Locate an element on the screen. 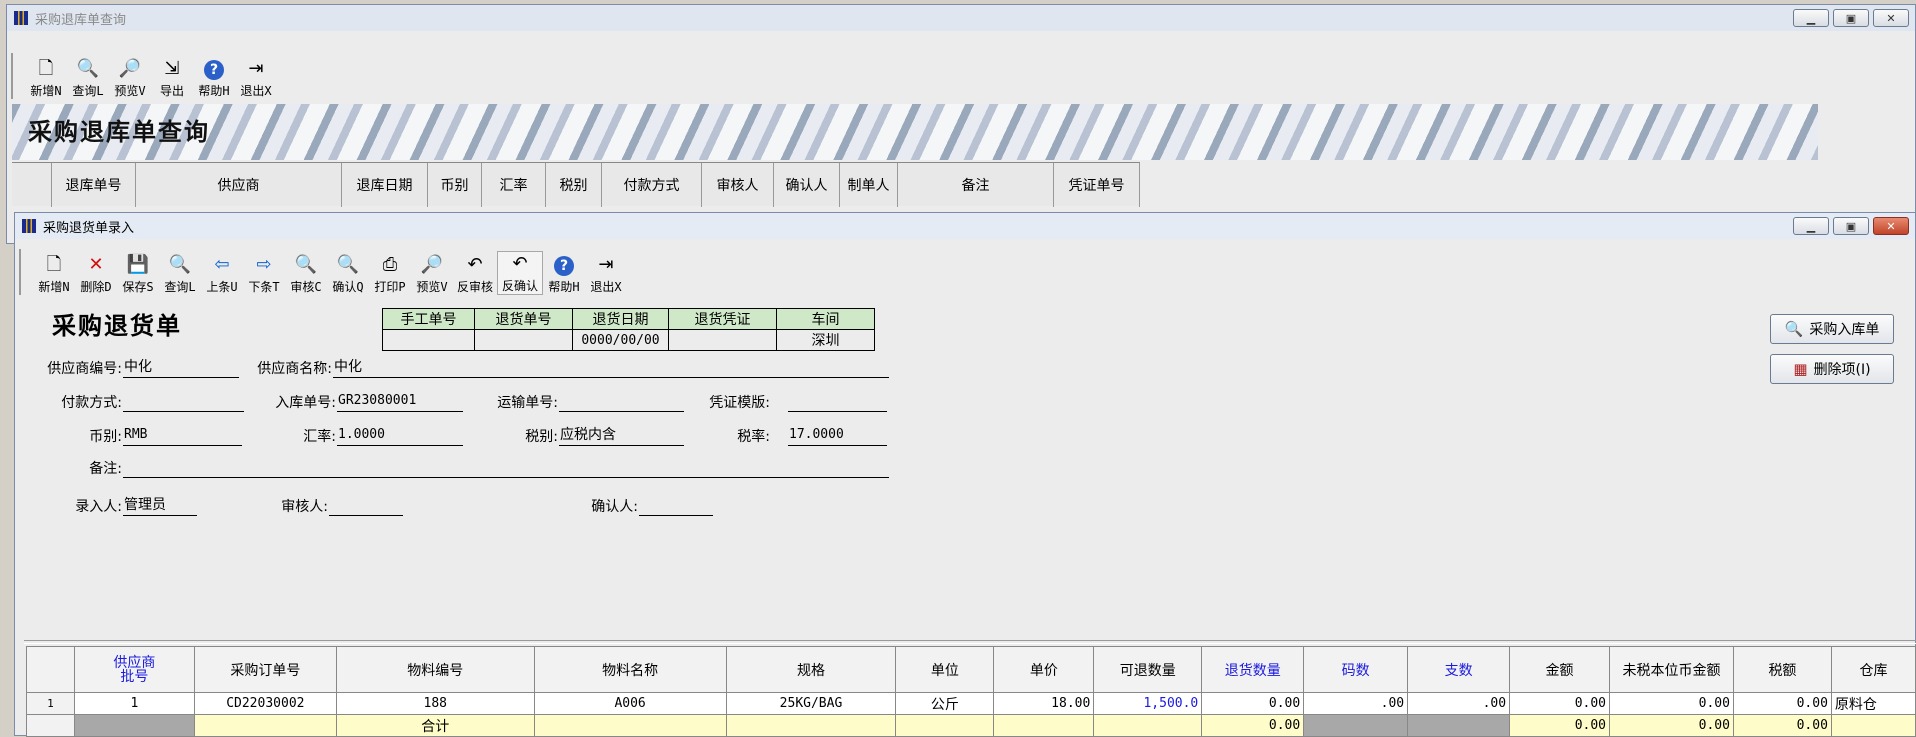 The height and width of the screenshot is (737, 1916). col-size: 码数 is located at coordinates (1356, 669).